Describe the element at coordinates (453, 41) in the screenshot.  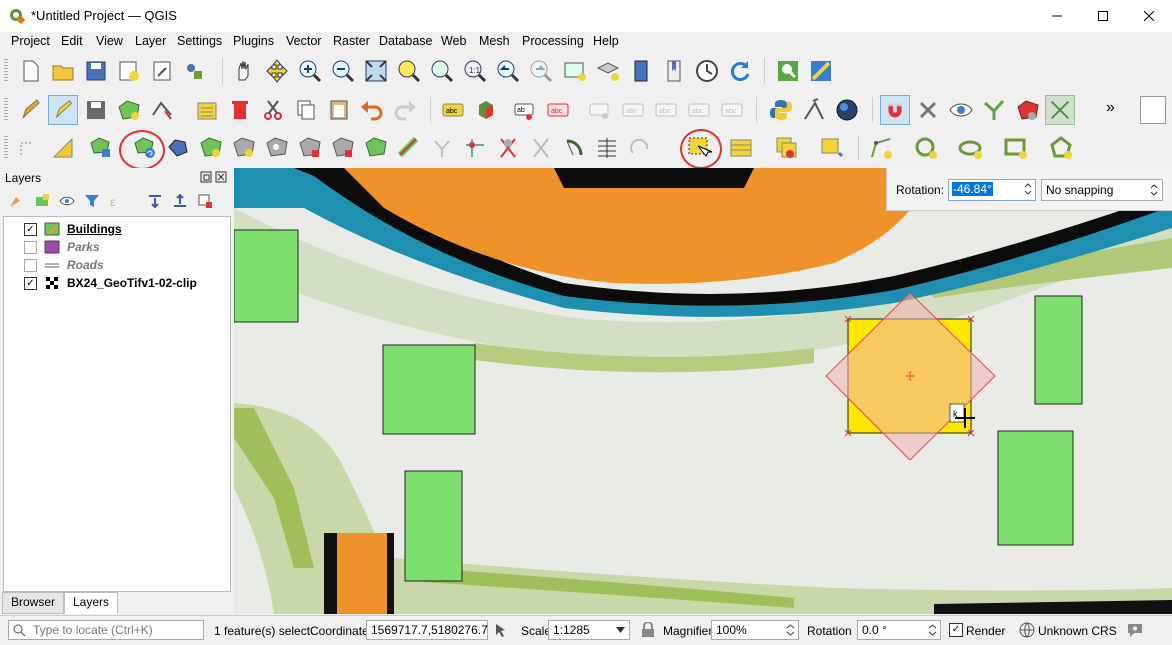
I see `menu-web: Web` at that location.